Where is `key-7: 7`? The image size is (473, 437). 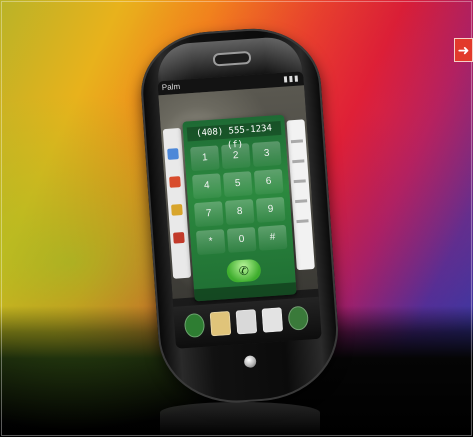 key-7: 7 is located at coordinates (208, 214).